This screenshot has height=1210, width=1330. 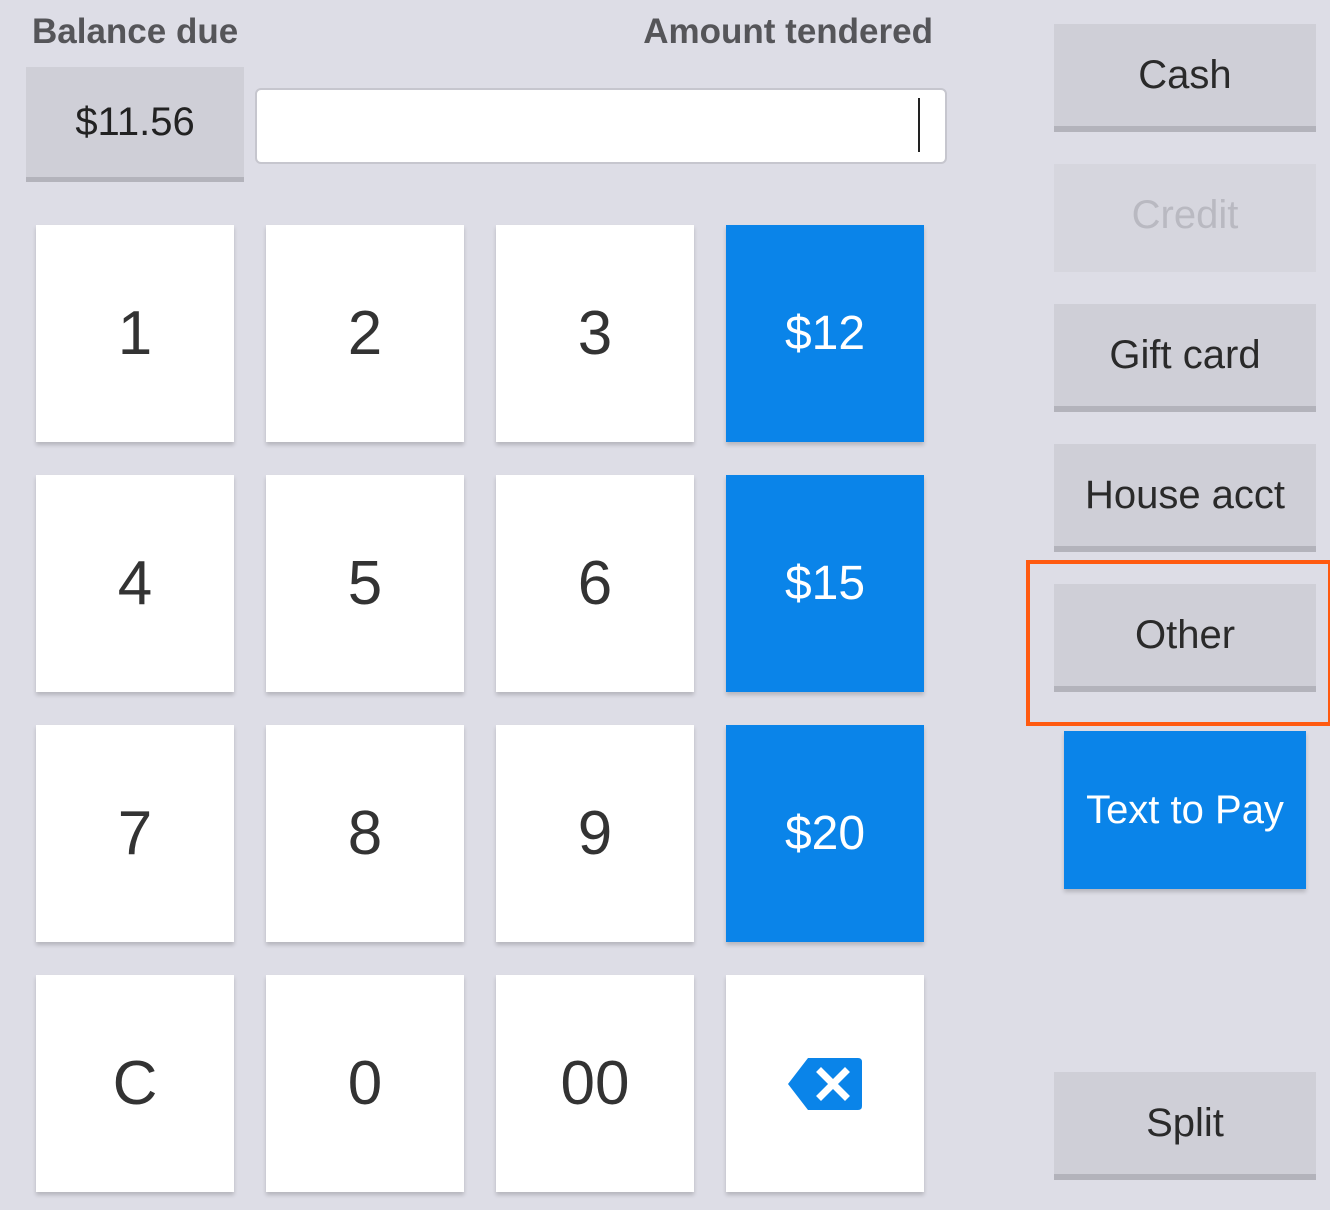 I want to click on keypad-0-button: 0, so click(x=365, y=1083).